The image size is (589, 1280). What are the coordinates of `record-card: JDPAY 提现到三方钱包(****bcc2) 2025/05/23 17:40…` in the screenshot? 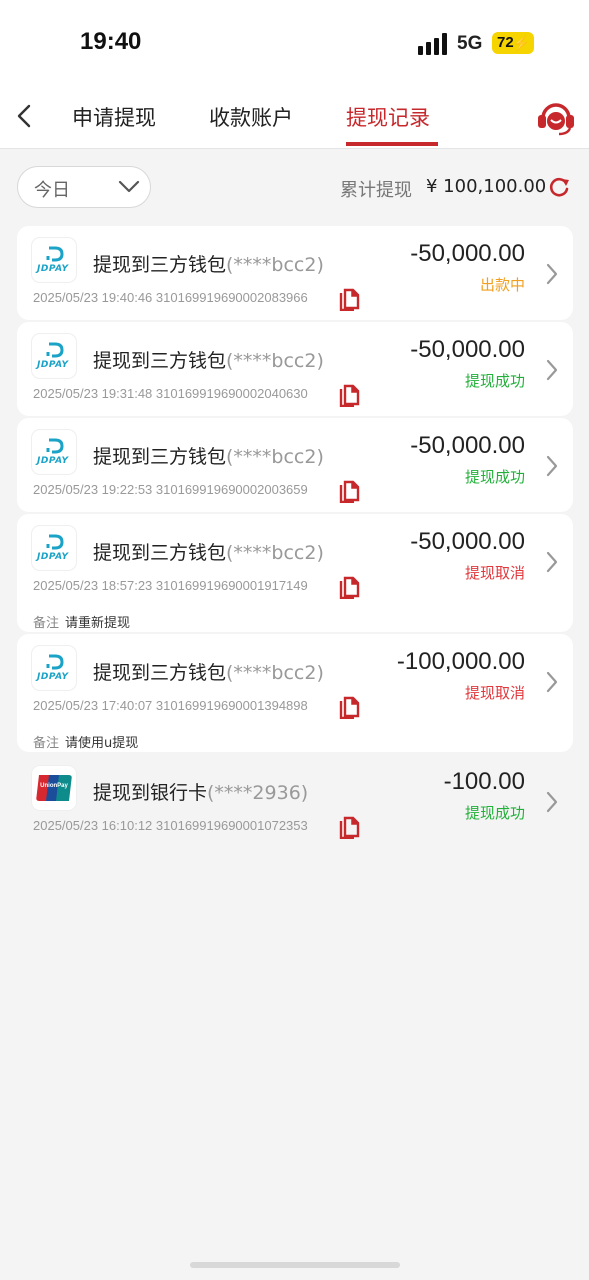 It's located at (295, 693).